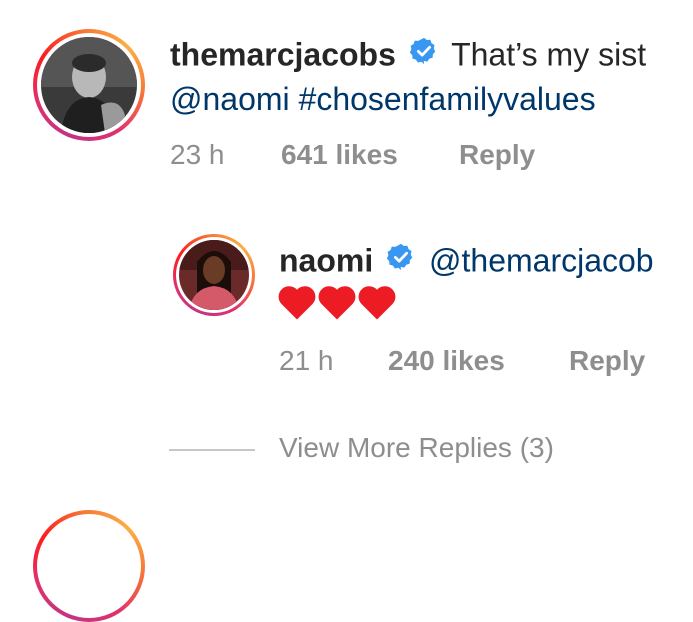 This screenshot has height=622, width=693. What do you see at coordinates (212, 450) in the screenshot?
I see `view-more-divider` at bounding box center [212, 450].